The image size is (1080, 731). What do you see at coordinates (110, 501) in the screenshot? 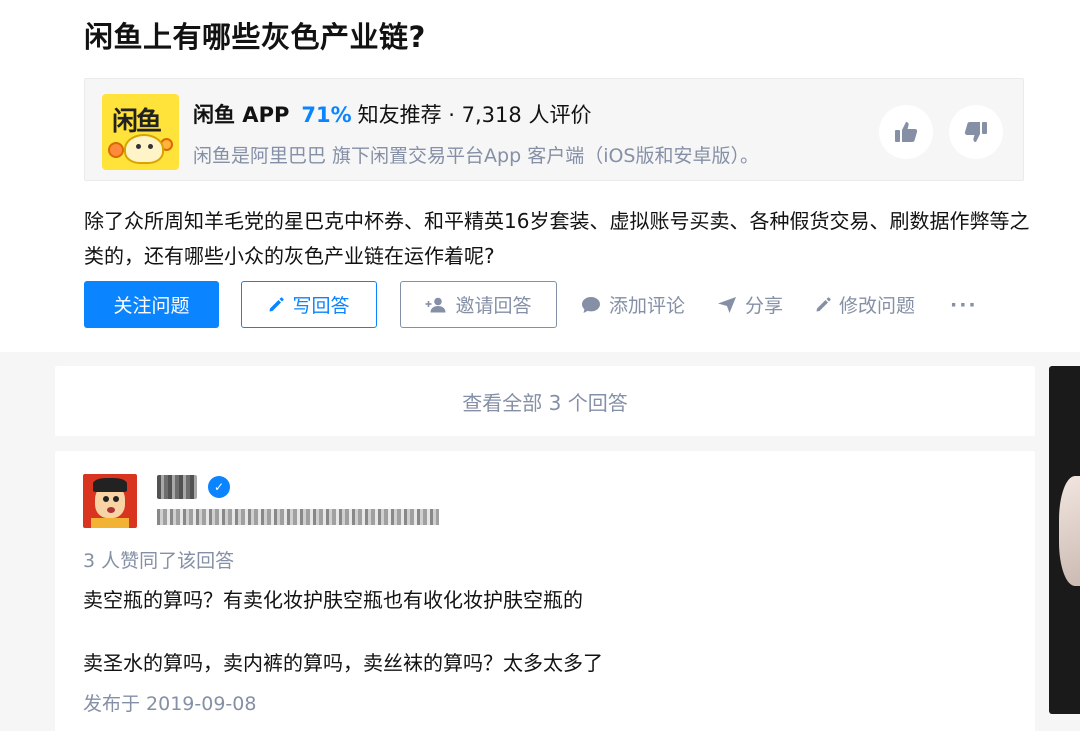
I see `avatar` at bounding box center [110, 501].